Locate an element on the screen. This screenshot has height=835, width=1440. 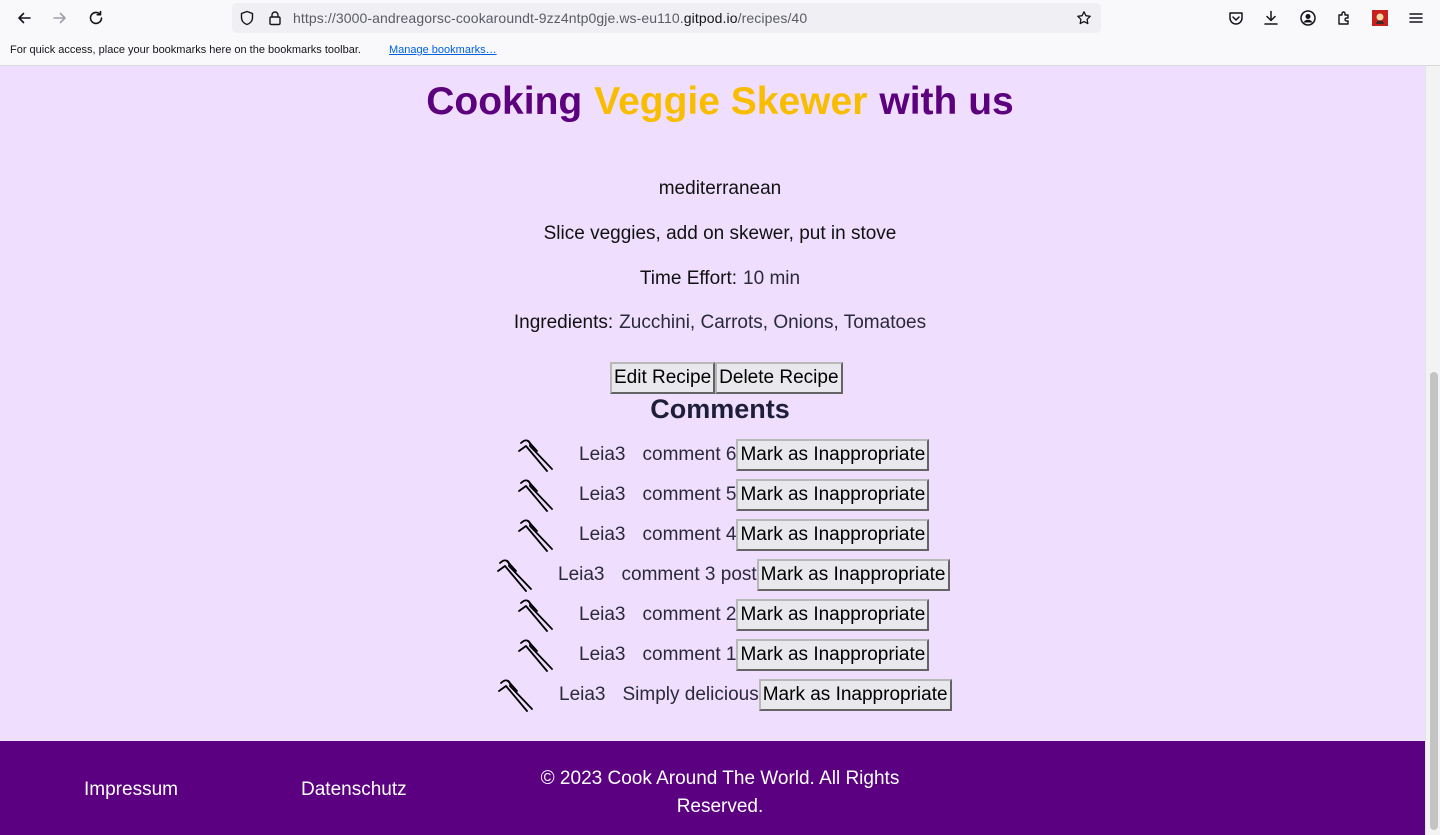
comment-text: comment 6 is located at coordinates (689, 454).